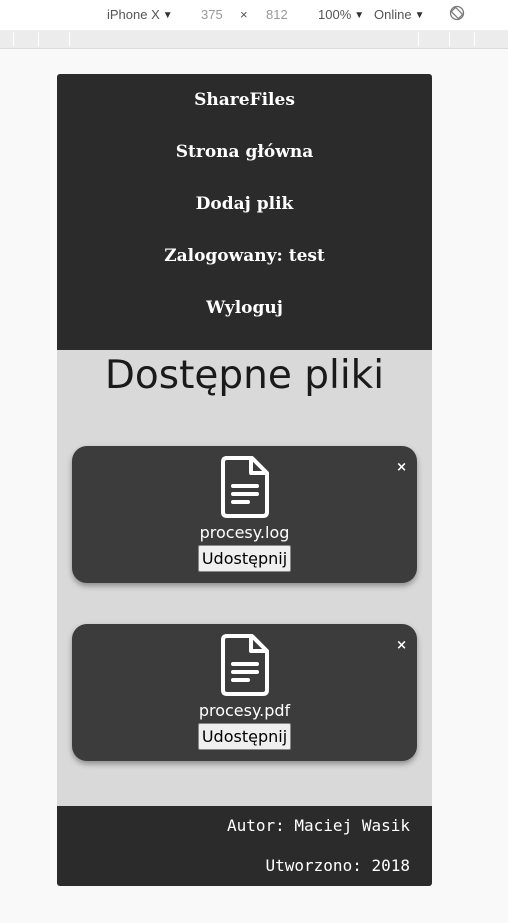 The height and width of the screenshot is (923, 508). What do you see at coordinates (338, 865) in the screenshot?
I see `footer-created: Utworzono: 2018` at bounding box center [338, 865].